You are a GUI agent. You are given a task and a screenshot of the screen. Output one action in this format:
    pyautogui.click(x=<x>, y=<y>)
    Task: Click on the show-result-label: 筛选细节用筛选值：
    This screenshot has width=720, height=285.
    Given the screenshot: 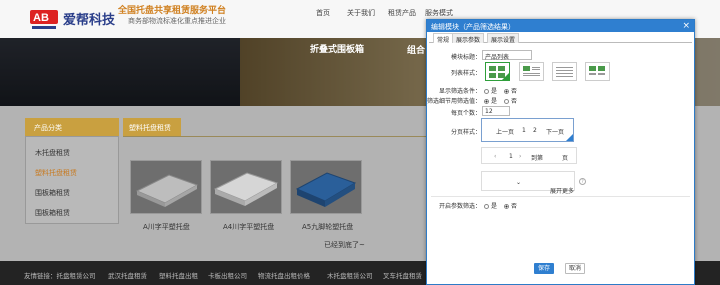 What is the action you would take?
    pyautogui.click(x=454, y=101)
    